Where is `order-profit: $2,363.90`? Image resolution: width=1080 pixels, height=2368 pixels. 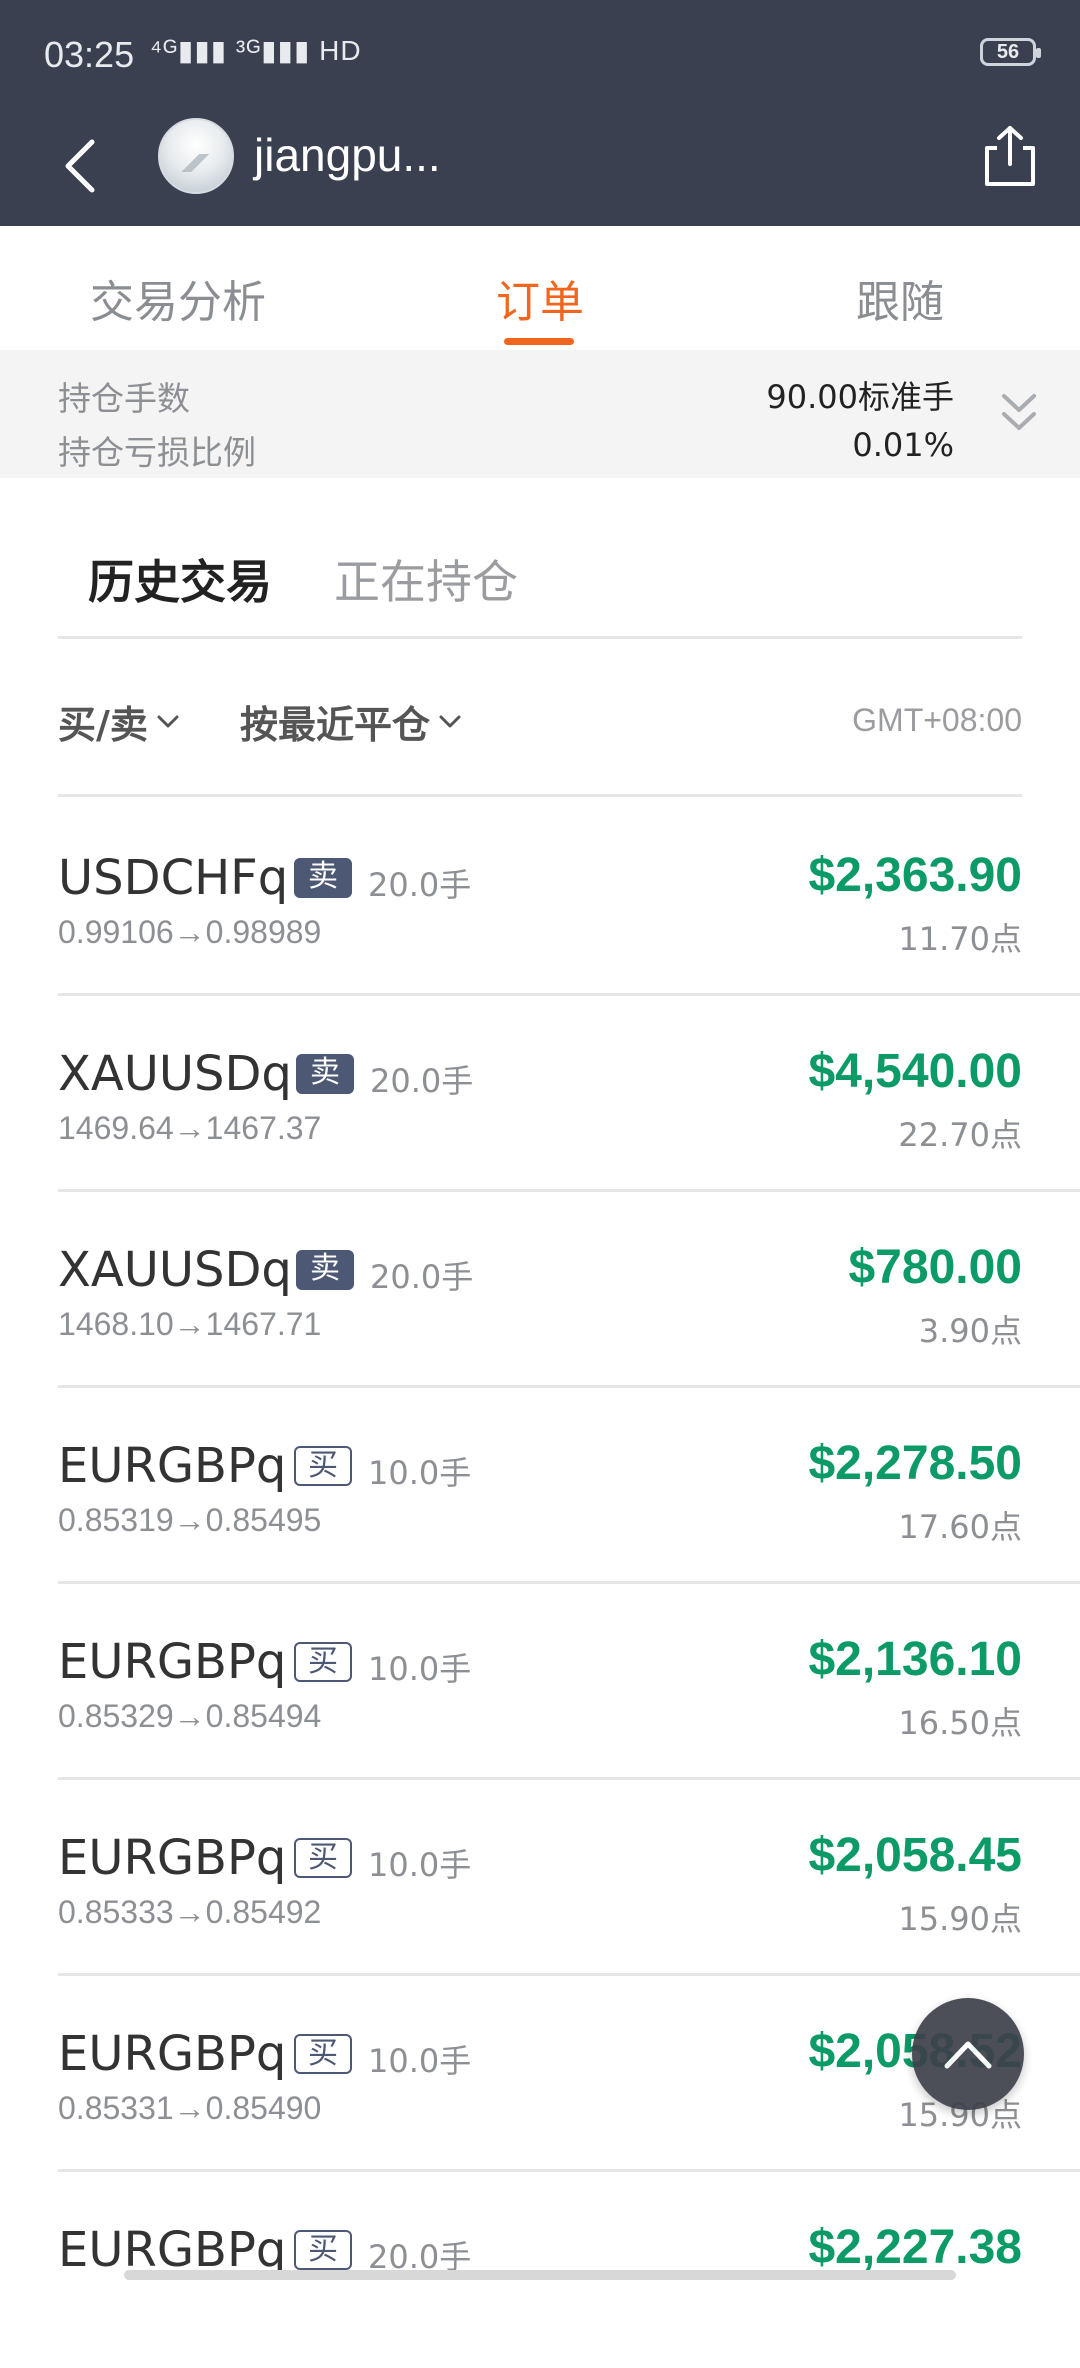 order-profit: $2,363.90 is located at coordinates (915, 875).